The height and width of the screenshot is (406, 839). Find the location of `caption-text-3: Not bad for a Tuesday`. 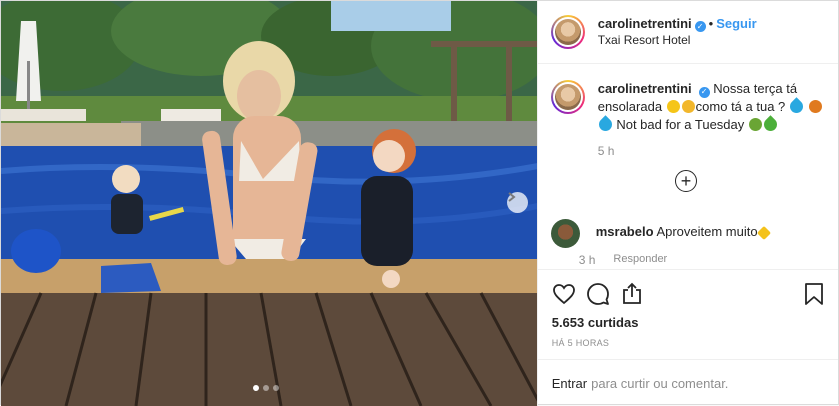

caption-text-3: Not bad for a Tuesday is located at coordinates (680, 124).